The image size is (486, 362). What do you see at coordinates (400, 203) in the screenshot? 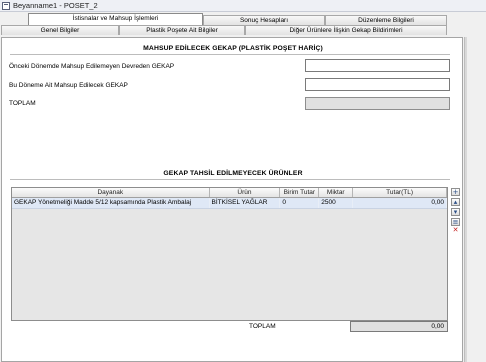
I see `cell-tutar: 0,00` at bounding box center [400, 203].